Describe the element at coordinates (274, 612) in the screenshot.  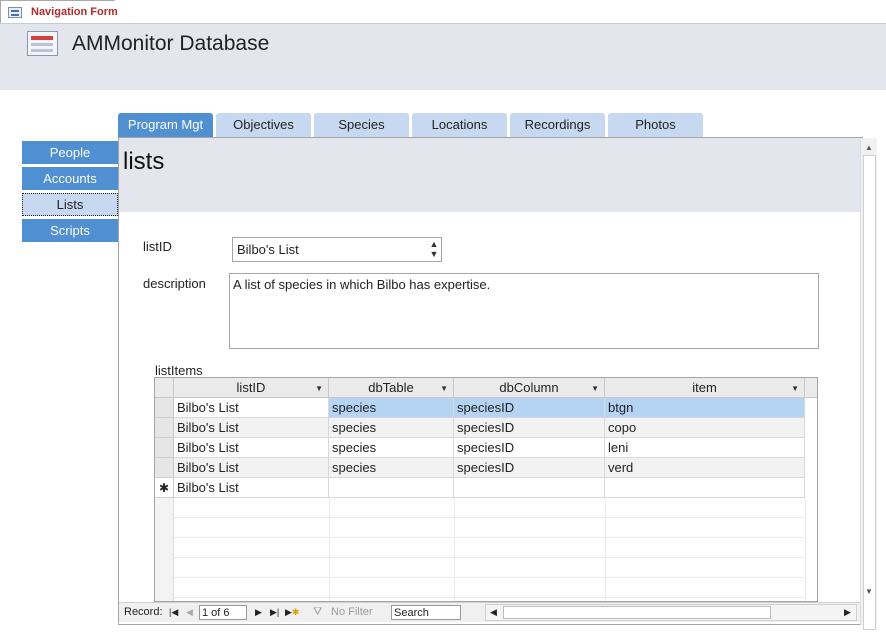
I see `last-record-icon: ▶|` at that location.